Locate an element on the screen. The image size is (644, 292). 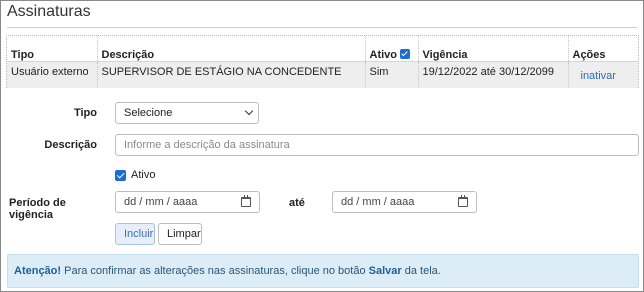
date-start-input: dd / mm / aaaa is located at coordinates (187, 202).